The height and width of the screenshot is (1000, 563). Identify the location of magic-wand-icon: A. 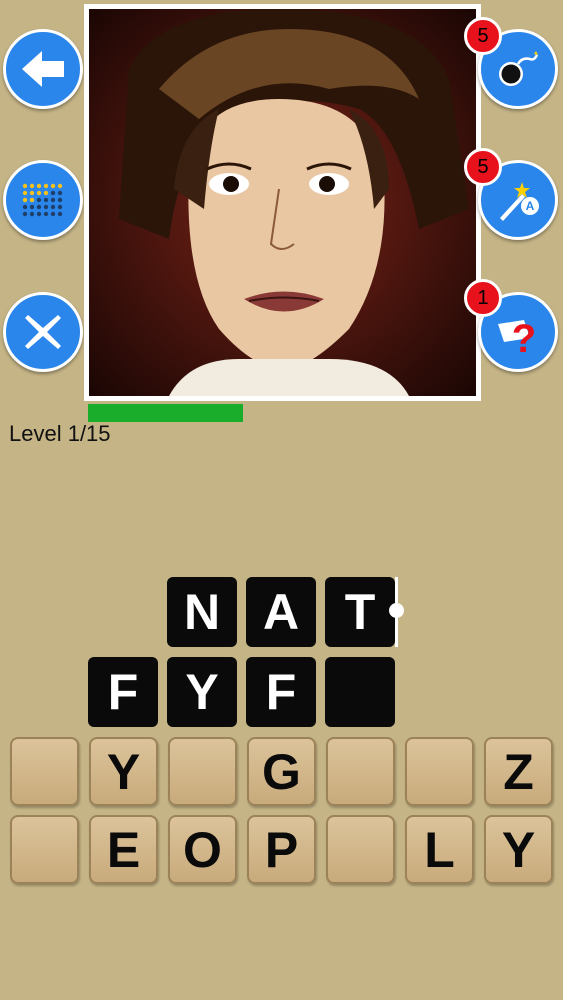
(519, 201).